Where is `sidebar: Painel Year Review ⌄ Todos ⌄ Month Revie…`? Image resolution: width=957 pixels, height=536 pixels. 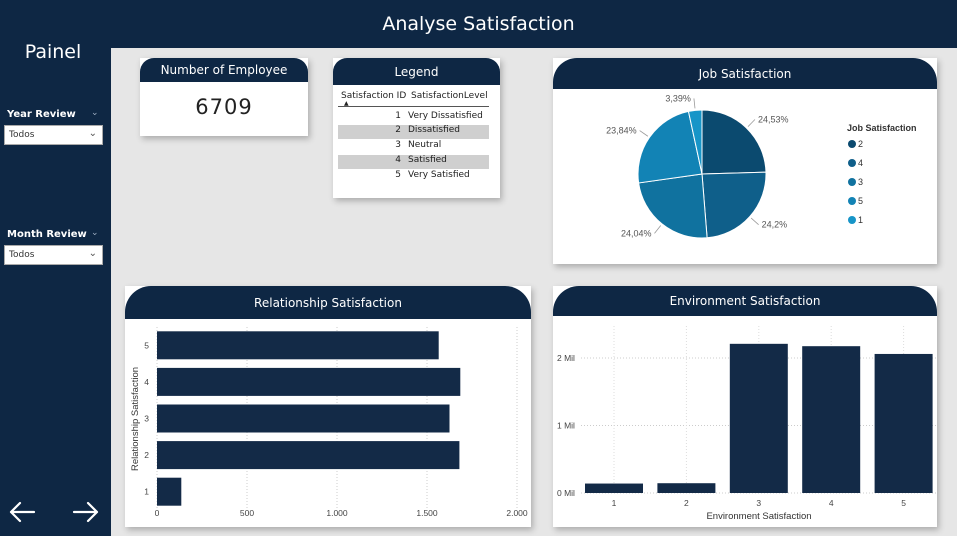
sidebar: Painel Year Review ⌄ Todos ⌄ Month Revie… is located at coordinates (55, 268).